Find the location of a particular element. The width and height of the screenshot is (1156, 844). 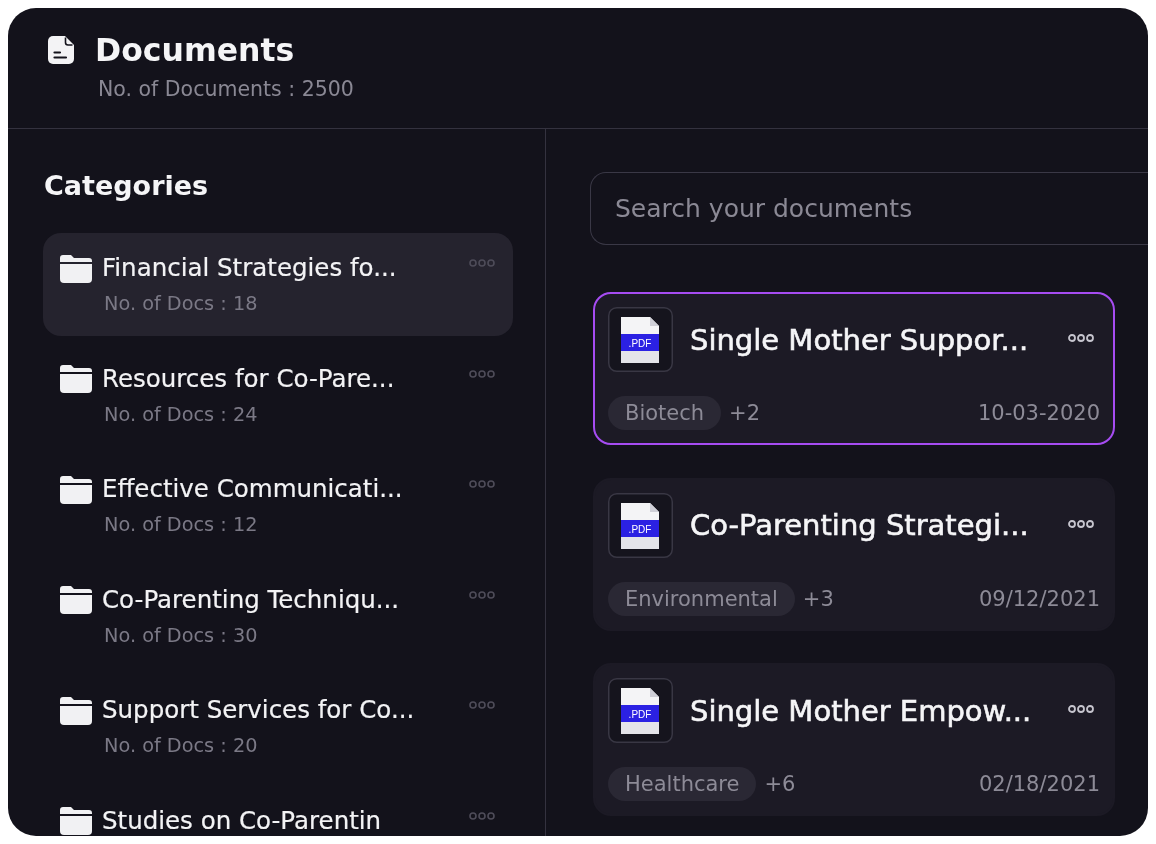

document-count: No. of Documents : 2500 is located at coordinates (226, 89).